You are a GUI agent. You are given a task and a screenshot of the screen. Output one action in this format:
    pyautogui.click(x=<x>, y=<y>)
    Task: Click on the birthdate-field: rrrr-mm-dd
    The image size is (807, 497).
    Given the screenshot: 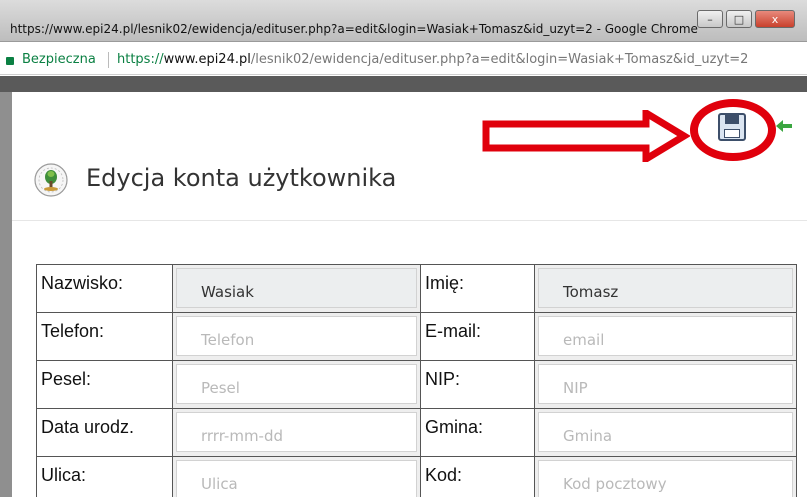 What is the action you would take?
    pyautogui.click(x=296, y=432)
    